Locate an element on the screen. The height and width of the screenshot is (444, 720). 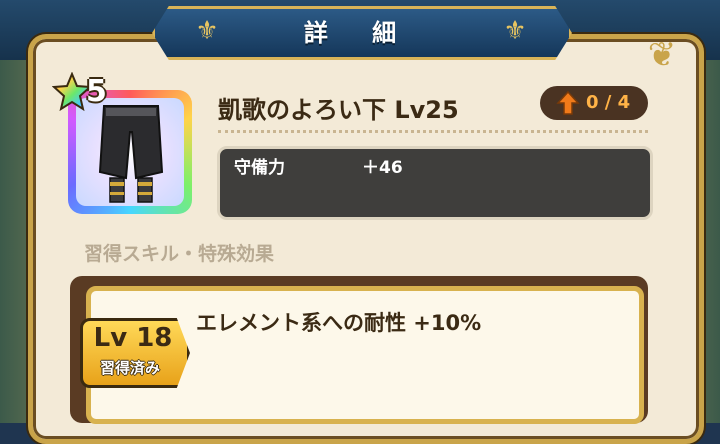
skill-status-text: 習得済み is located at coordinates (129, 368).